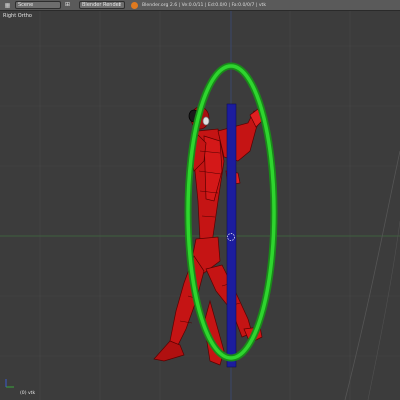  Describe the element at coordinates (7, 5) in the screenshot. I see `editor-type-icon: ▦` at that location.